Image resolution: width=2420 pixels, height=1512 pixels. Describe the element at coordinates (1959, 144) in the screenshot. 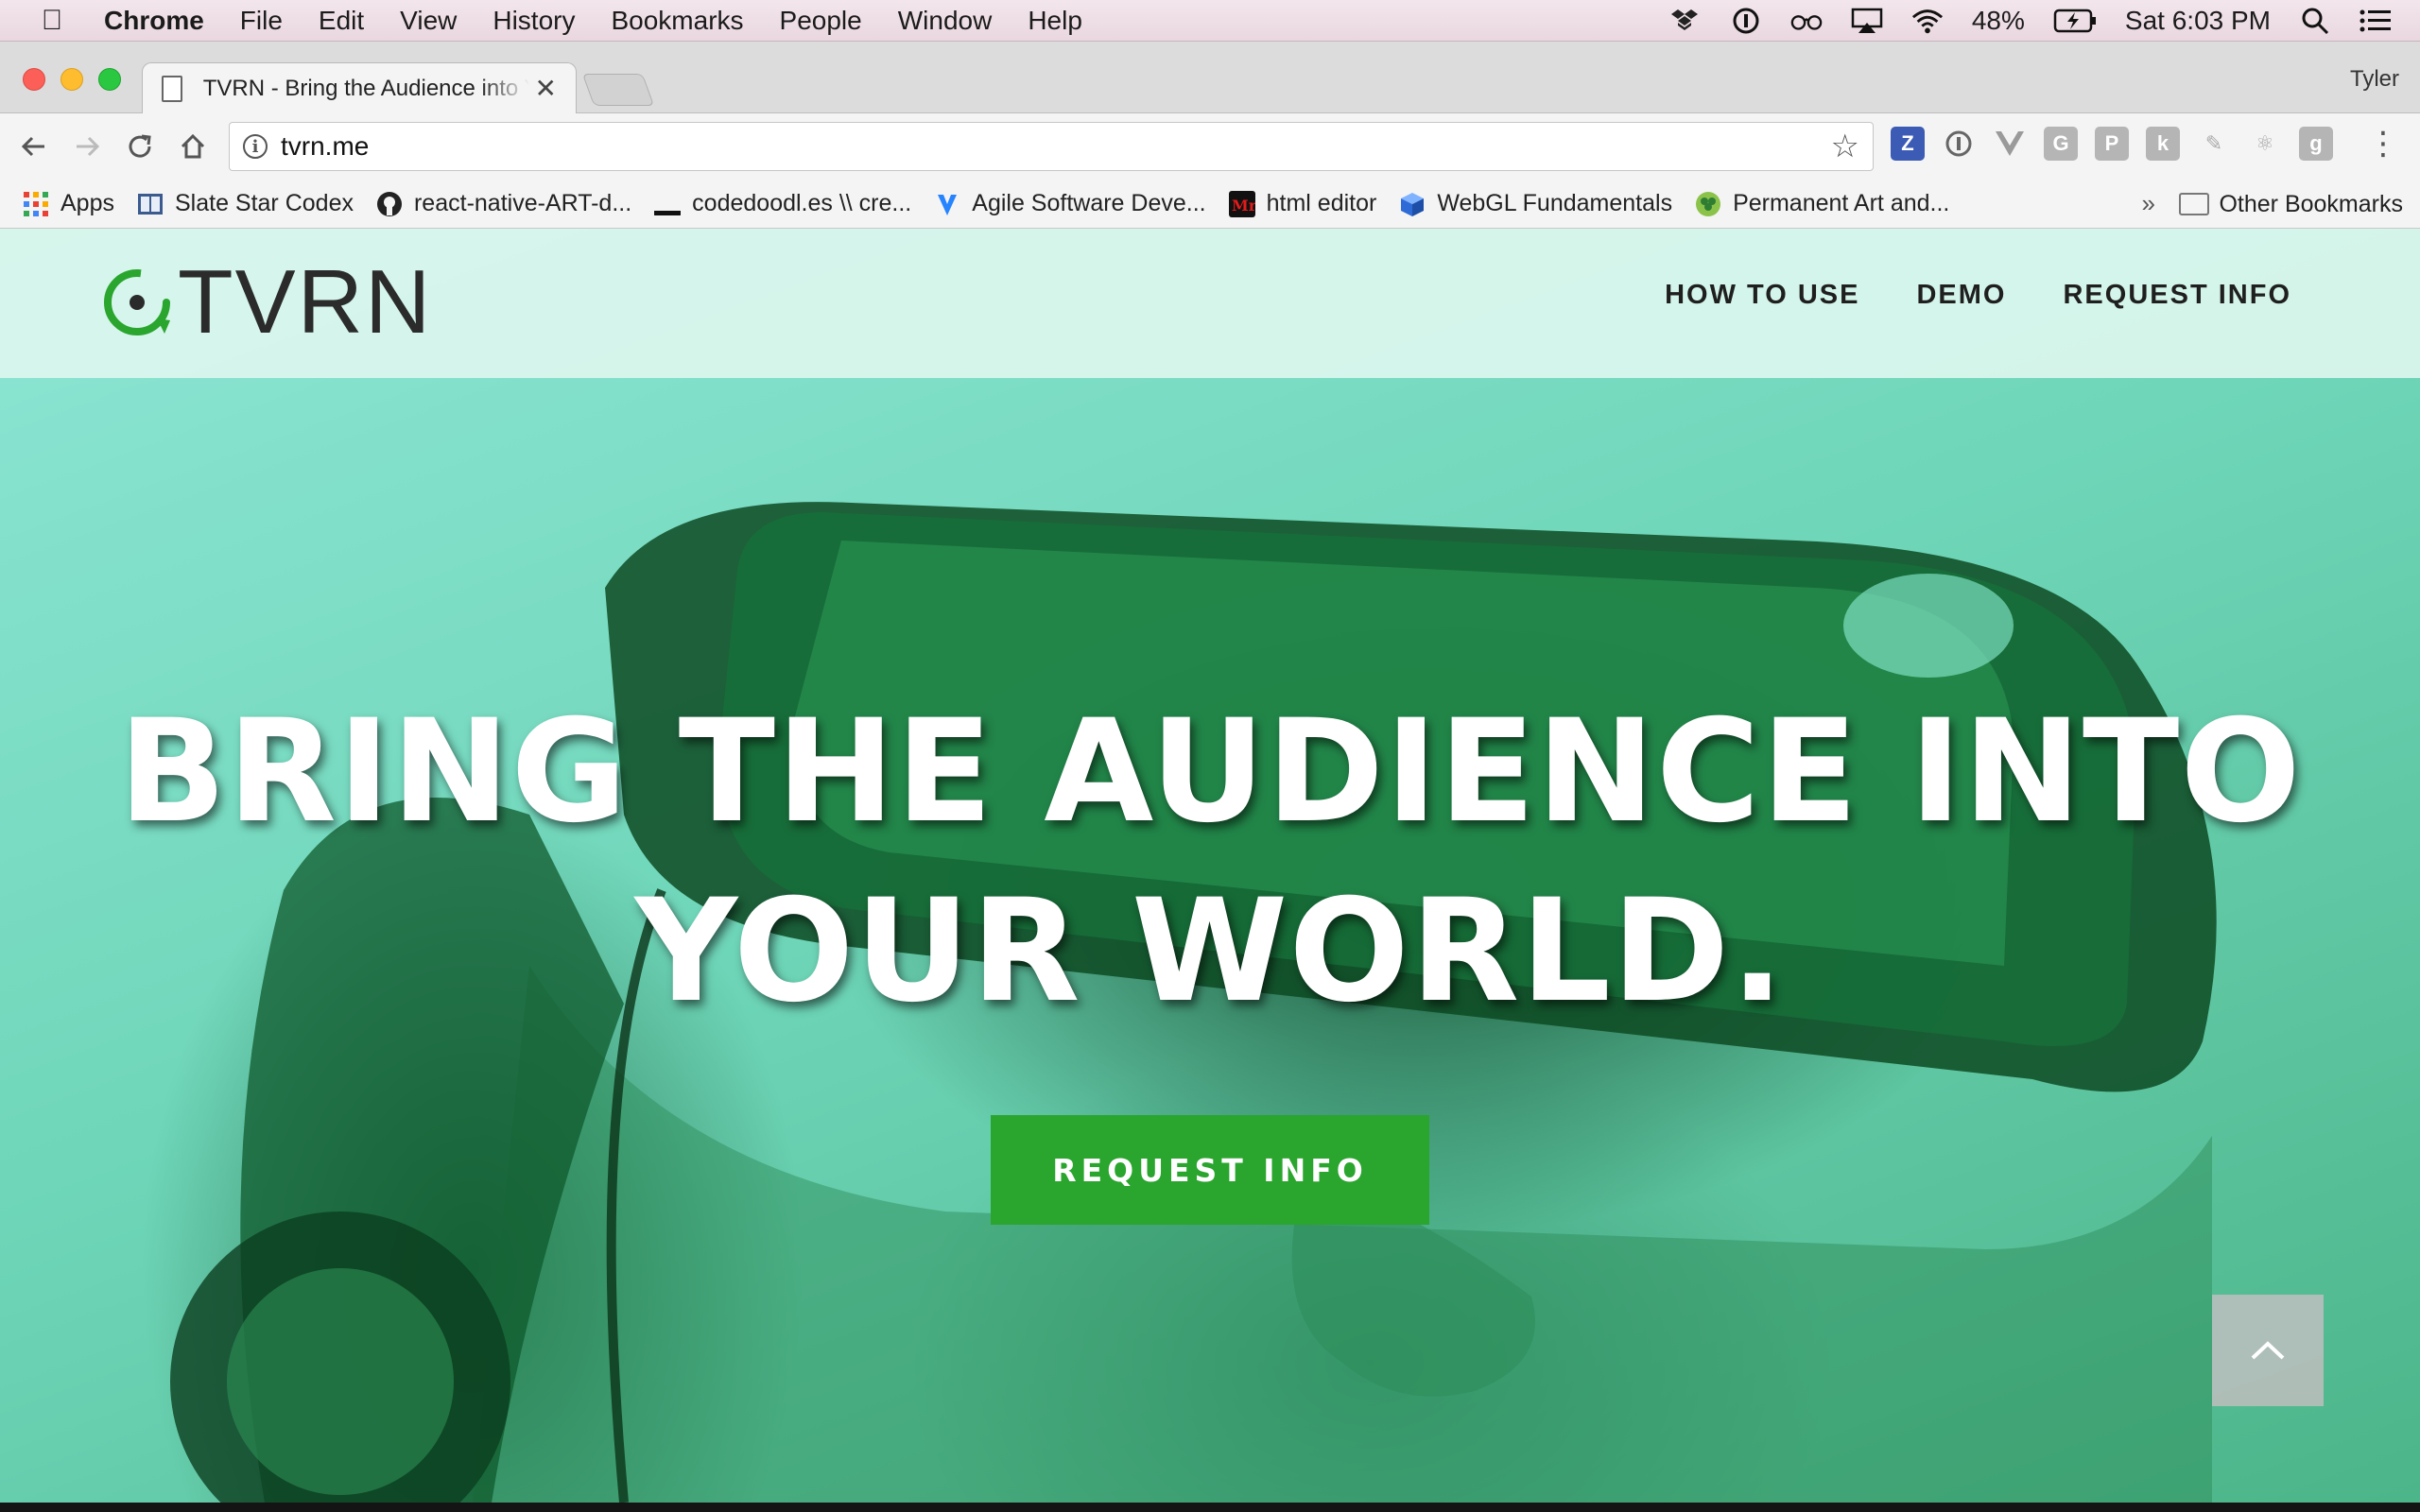

I see `extension-password-icon` at that location.